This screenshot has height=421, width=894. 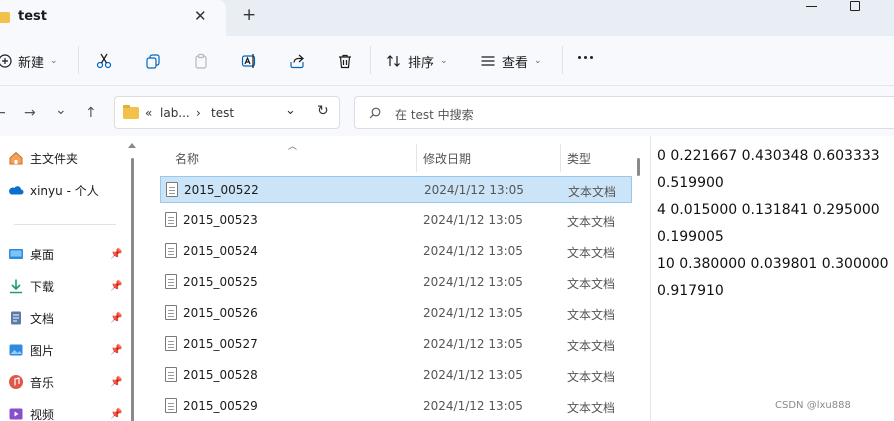 I want to click on document-icon, so click(x=16, y=318).